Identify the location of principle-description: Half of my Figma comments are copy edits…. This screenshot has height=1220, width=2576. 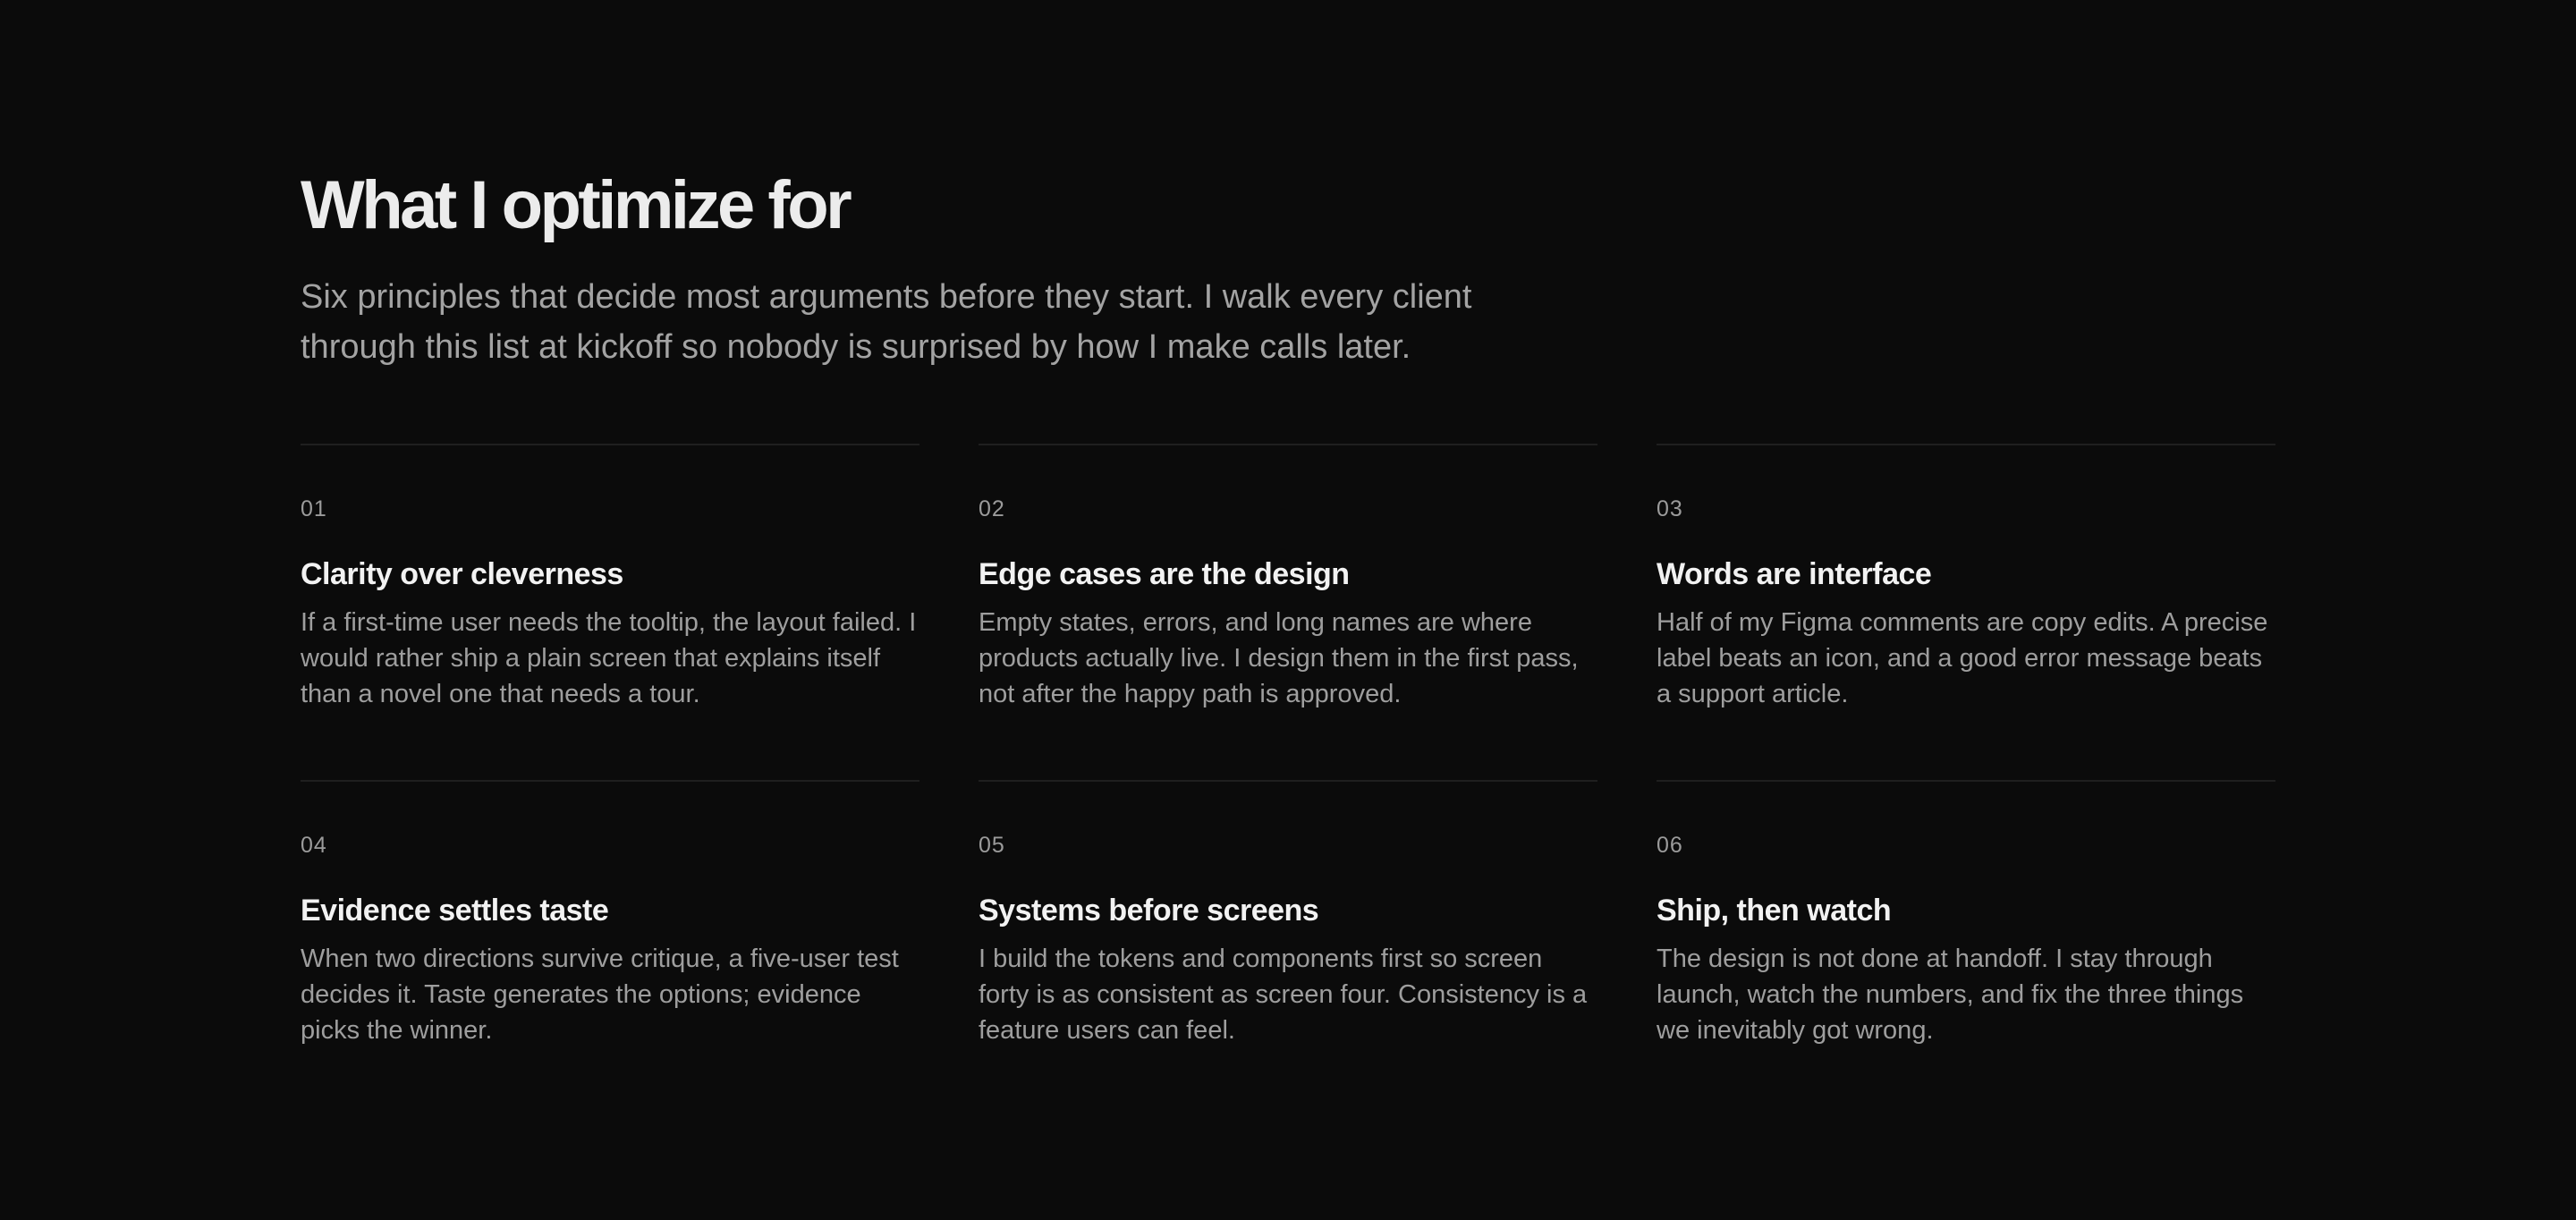
(1962, 658).